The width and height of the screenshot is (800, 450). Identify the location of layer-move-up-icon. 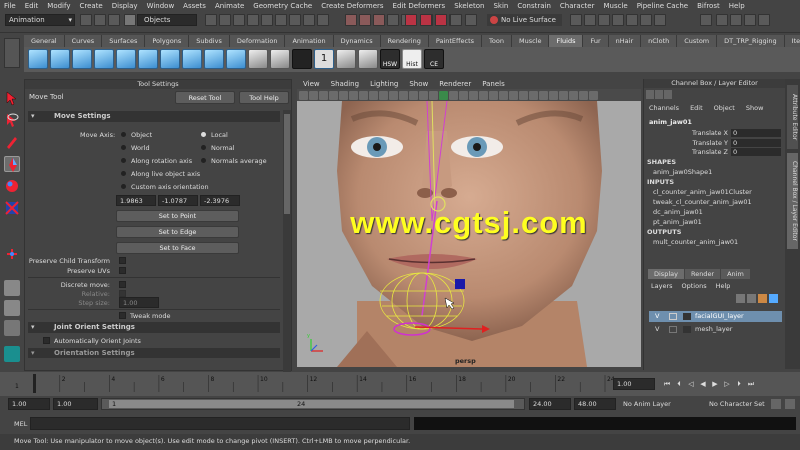
(740, 298).